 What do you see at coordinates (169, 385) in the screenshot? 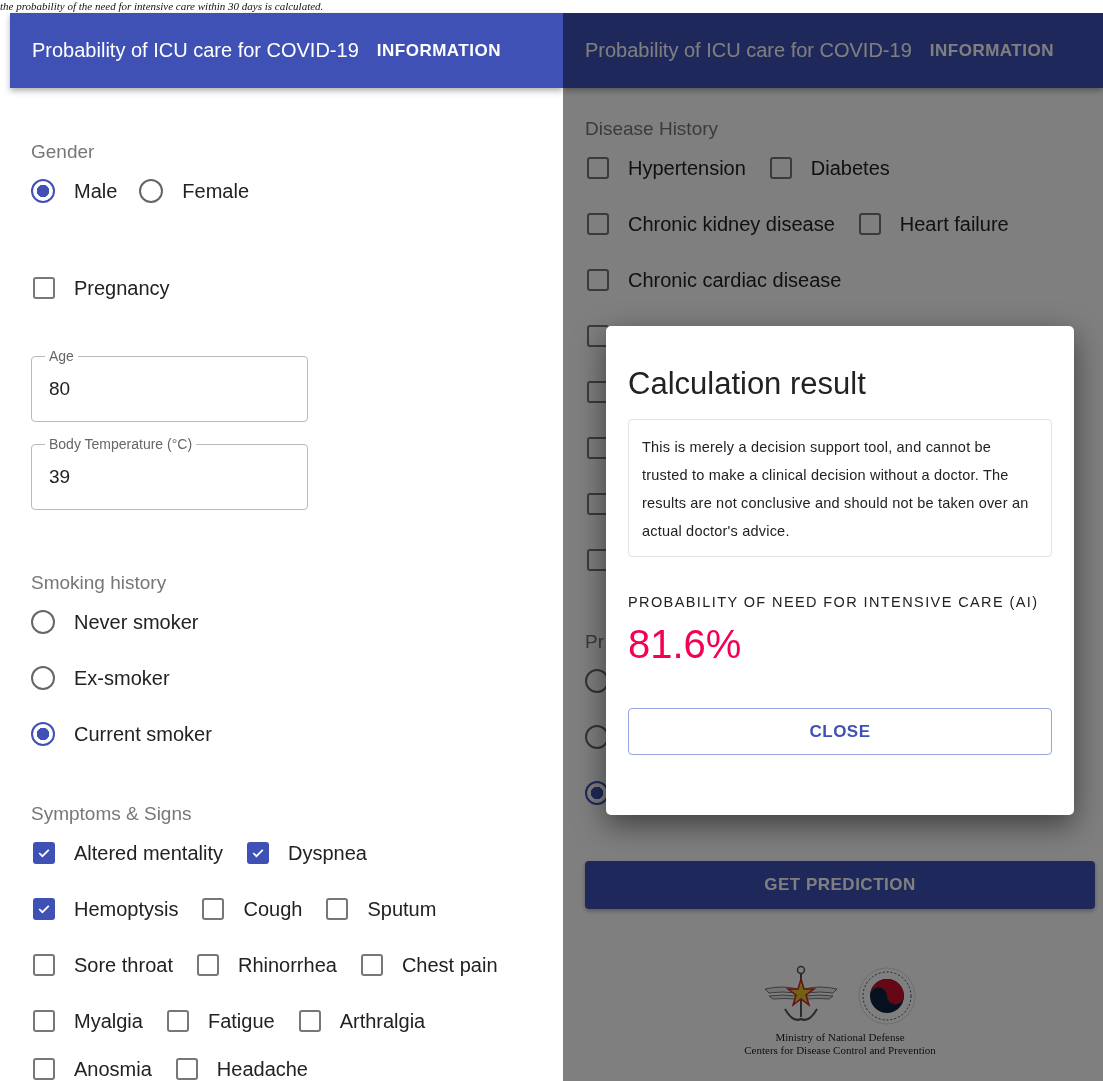
I see `input-field: Age 80` at bounding box center [169, 385].